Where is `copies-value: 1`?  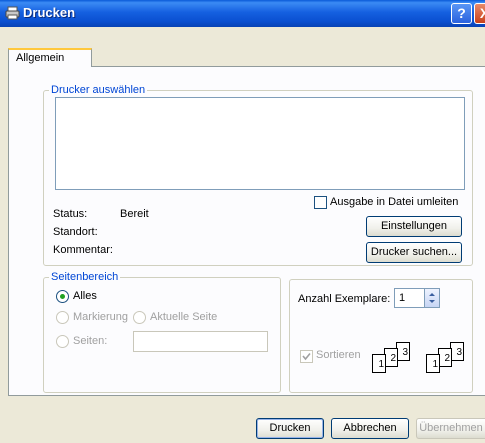 copies-value: 1 is located at coordinates (402, 298).